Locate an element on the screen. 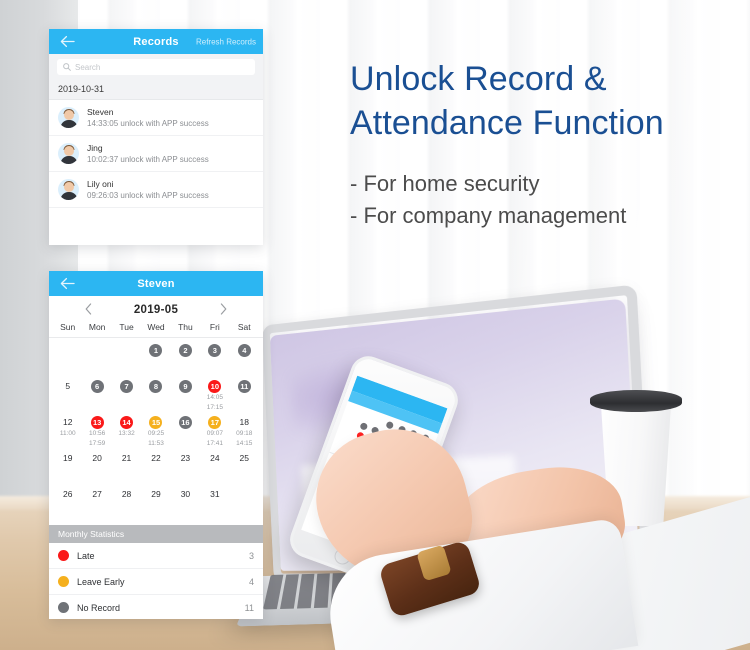 This screenshot has height=650, width=750. record-name: Steven is located at coordinates (100, 112).